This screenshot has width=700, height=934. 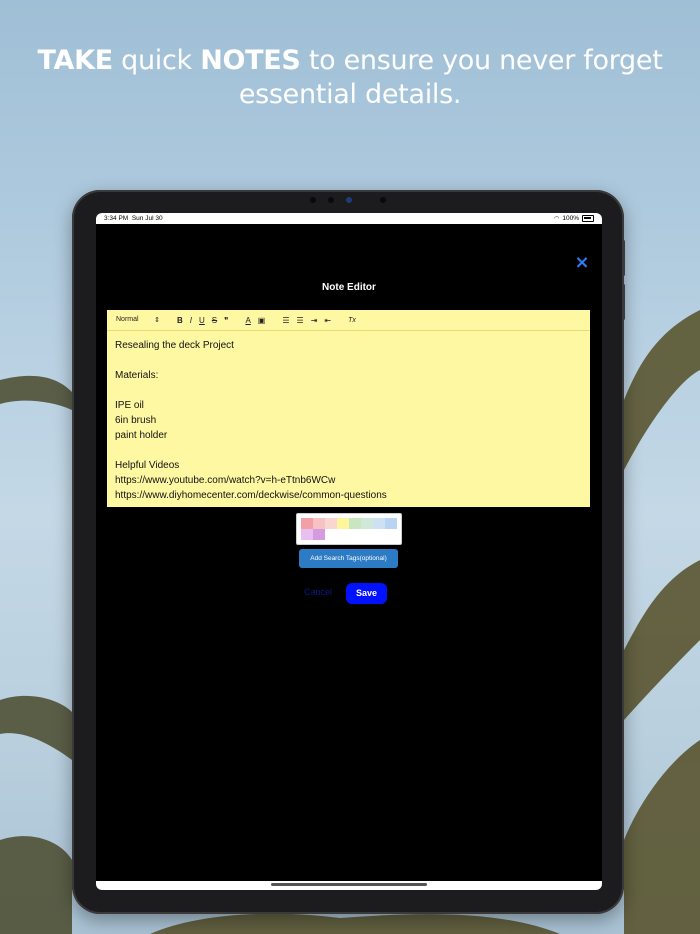 What do you see at coordinates (349, 884) in the screenshot?
I see `home-indicator` at bounding box center [349, 884].